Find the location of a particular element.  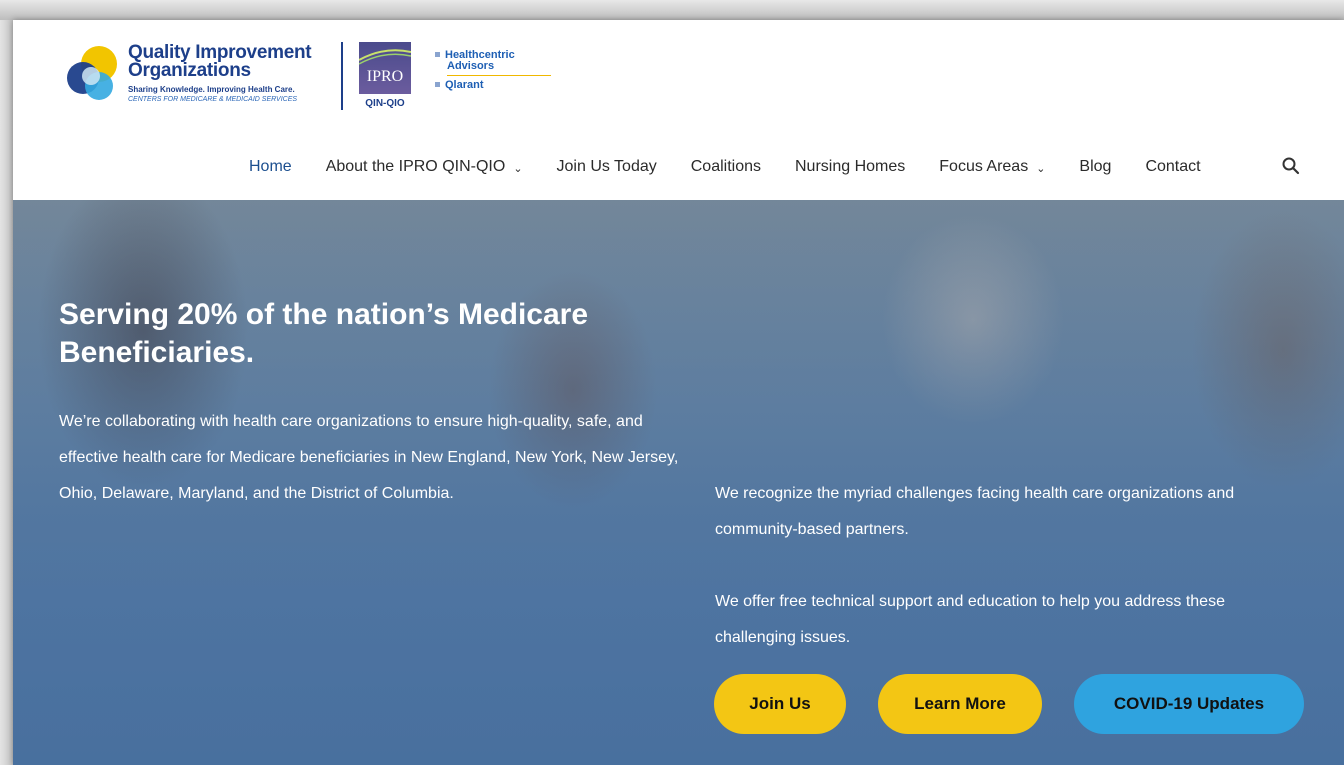

join-us-button: Join Us is located at coordinates (780, 704).